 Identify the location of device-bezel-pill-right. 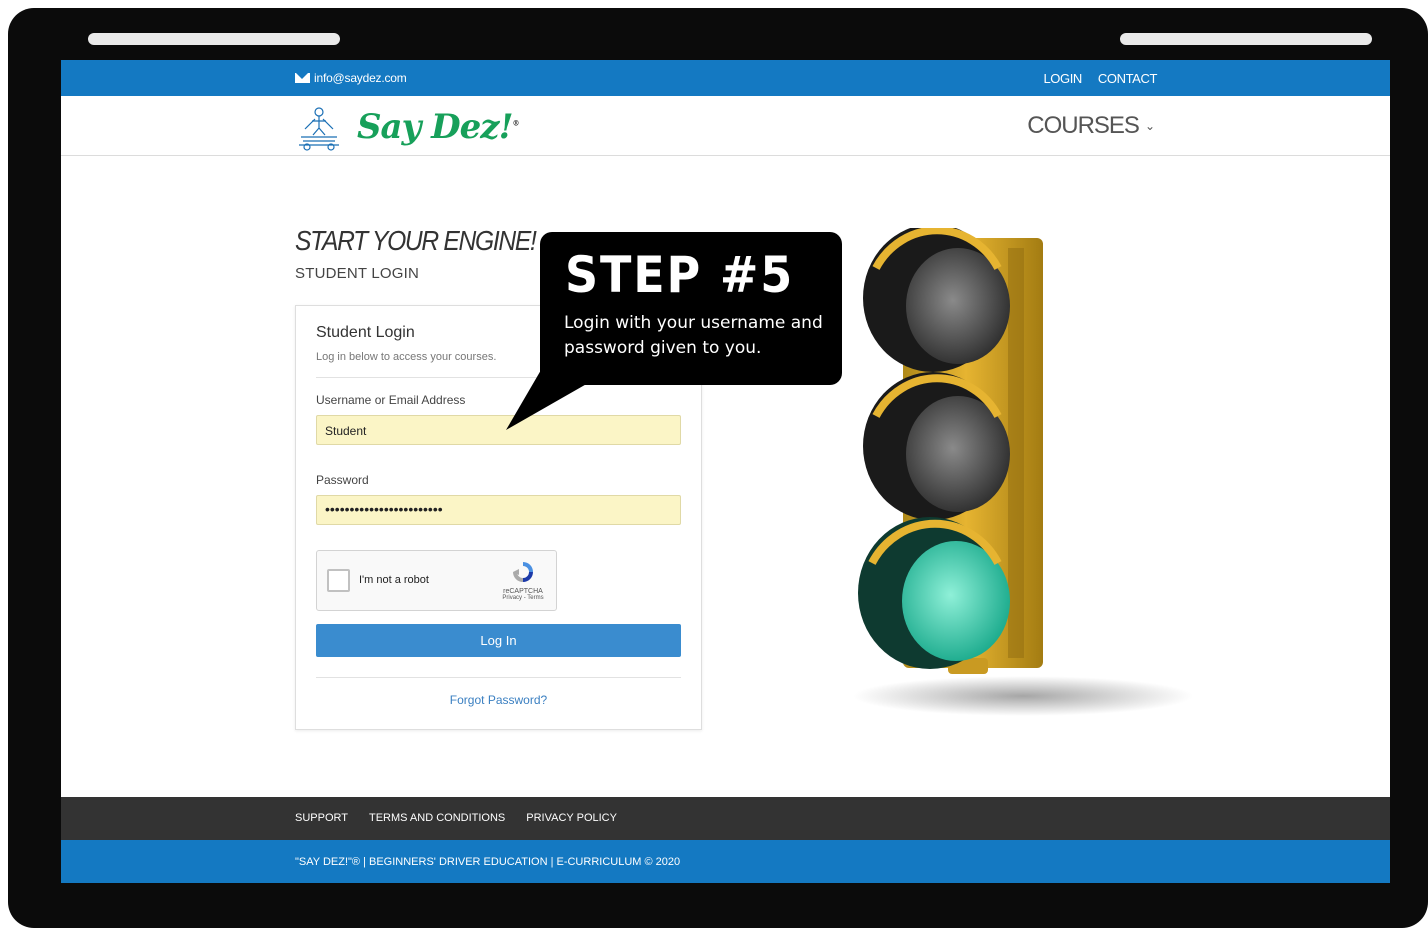
(1246, 39).